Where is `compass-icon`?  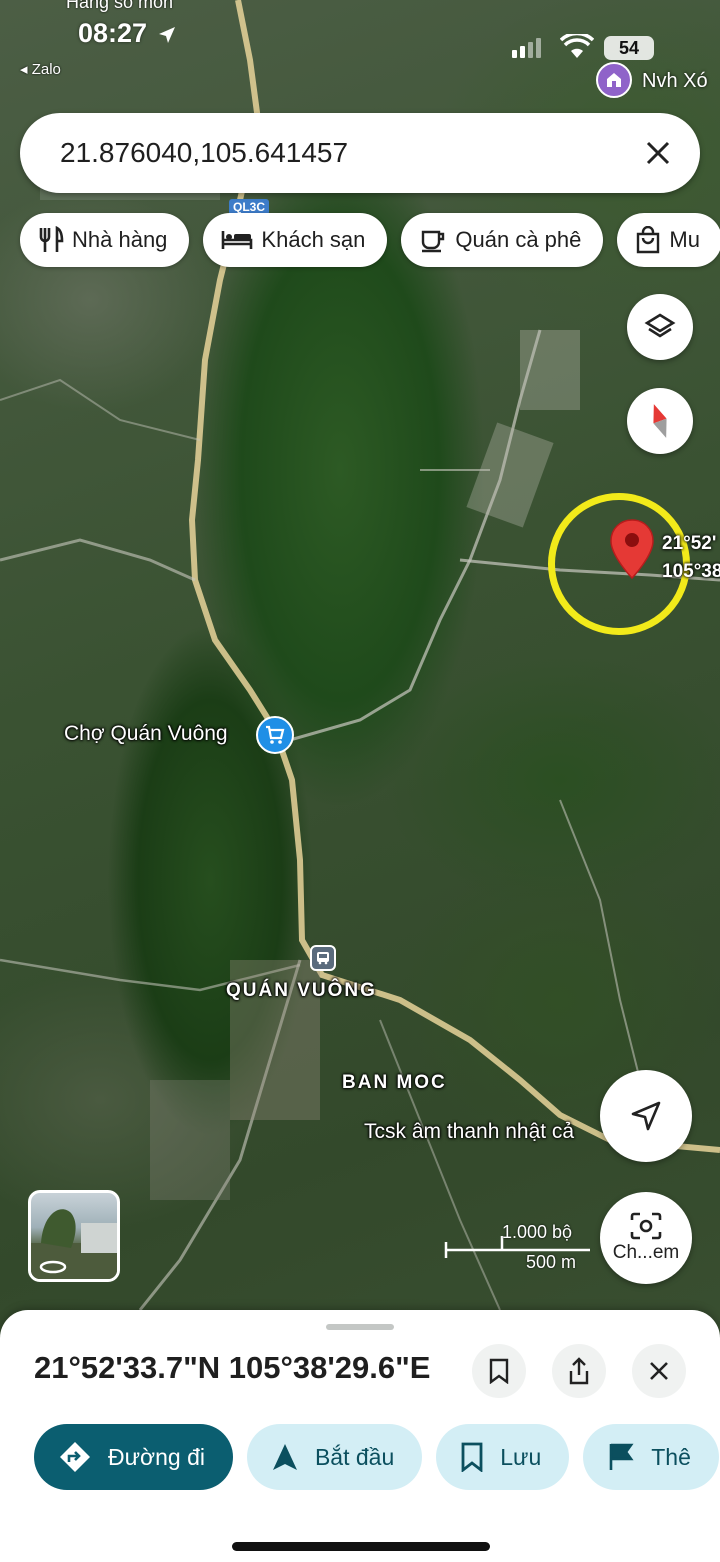 compass-icon is located at coordinates (660, 421).